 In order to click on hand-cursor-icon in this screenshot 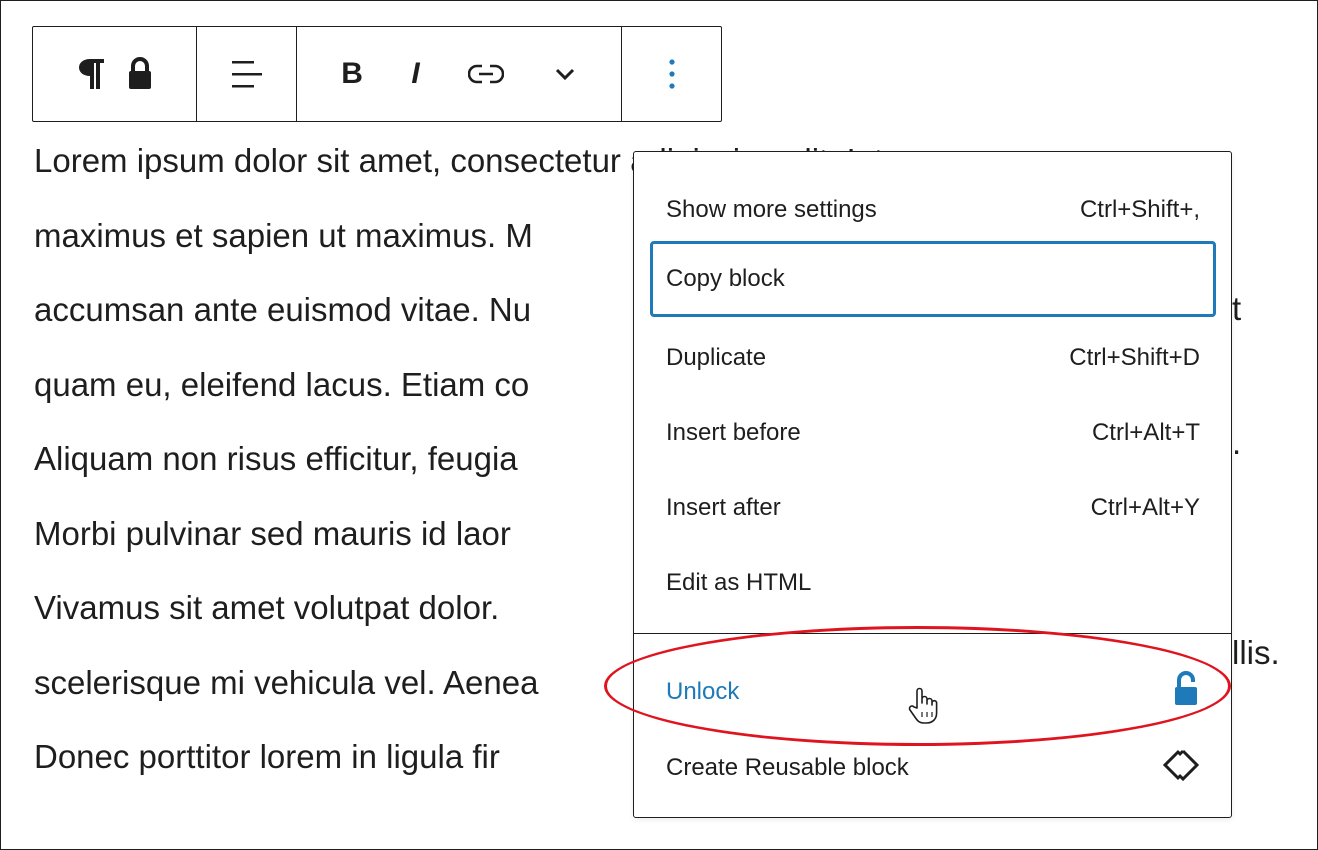, I will do `click(923, 708)`.